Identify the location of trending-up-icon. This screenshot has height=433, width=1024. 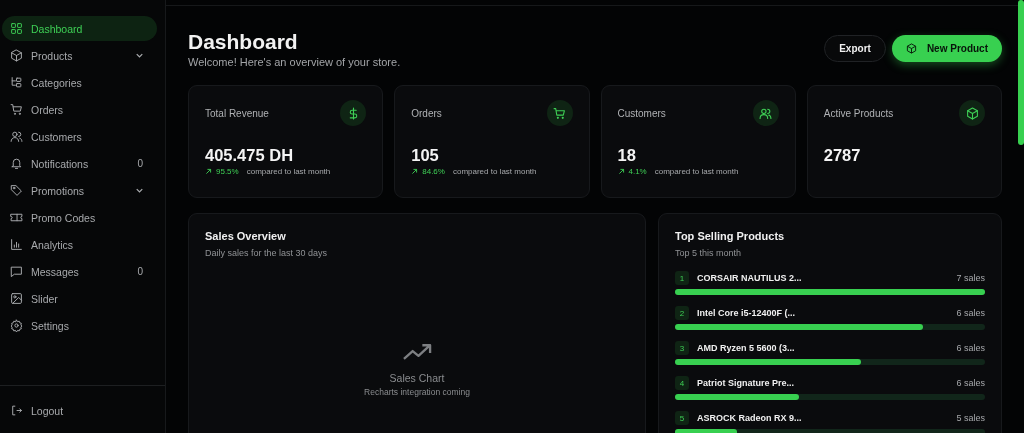
(417, 352).